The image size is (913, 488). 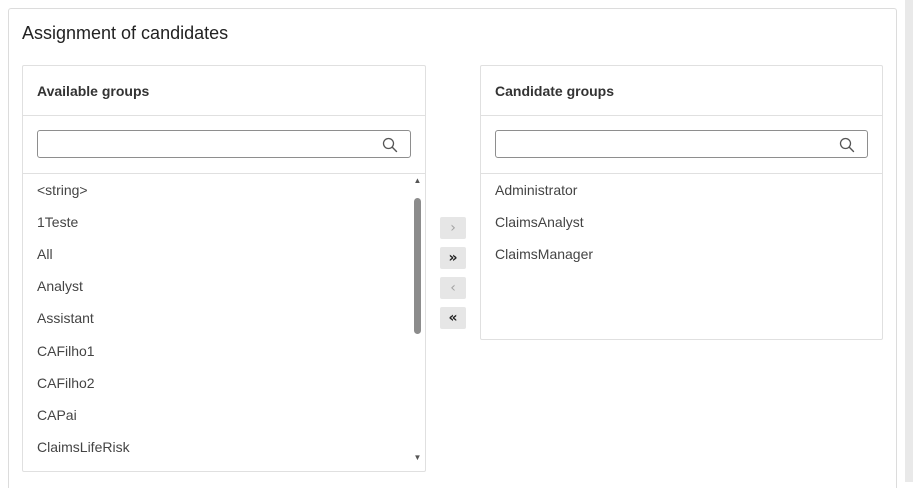 What do you see at coordinates (453, 228) in the screenshot?
I see `move-selected-button: ›` at bounding box center [453, 228].